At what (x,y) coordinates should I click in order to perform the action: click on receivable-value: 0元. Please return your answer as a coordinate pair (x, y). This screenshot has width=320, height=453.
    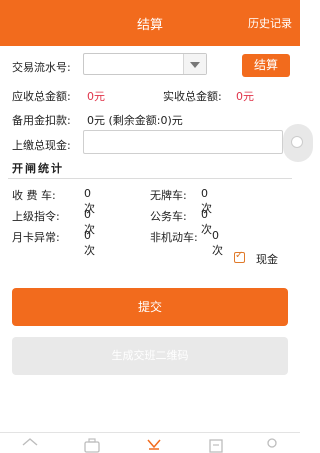
    Looking at the image, I should click on (96, 96).